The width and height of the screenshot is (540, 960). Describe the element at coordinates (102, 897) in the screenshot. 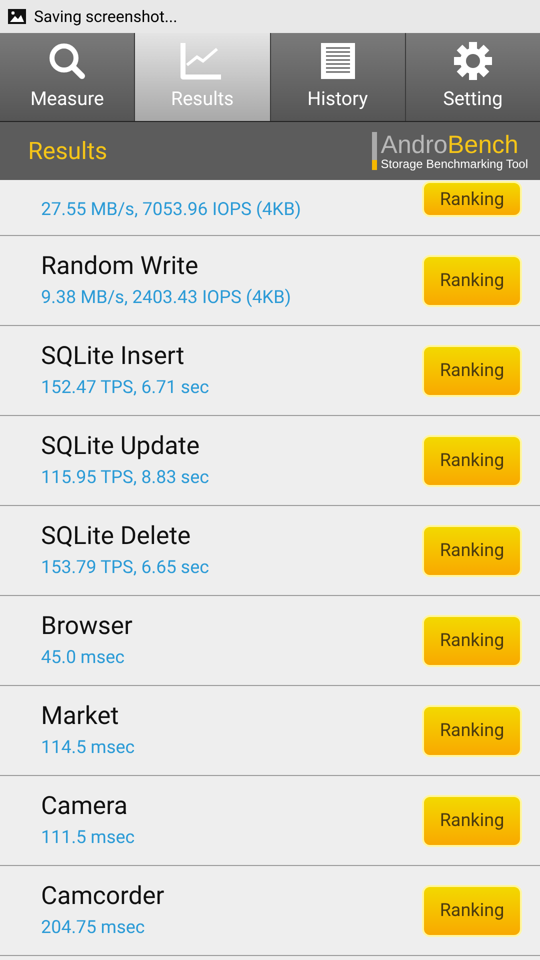

I see `test-name: Camcorder` at that location.